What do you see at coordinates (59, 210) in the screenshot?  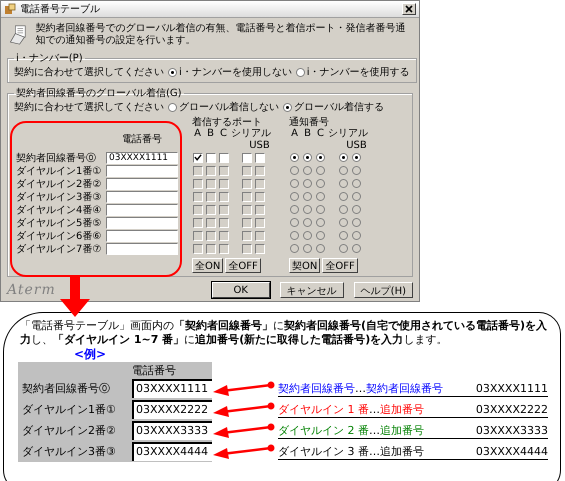 I see `row-label: ダイヤルイン4番④` at bounding box center [59, 210].